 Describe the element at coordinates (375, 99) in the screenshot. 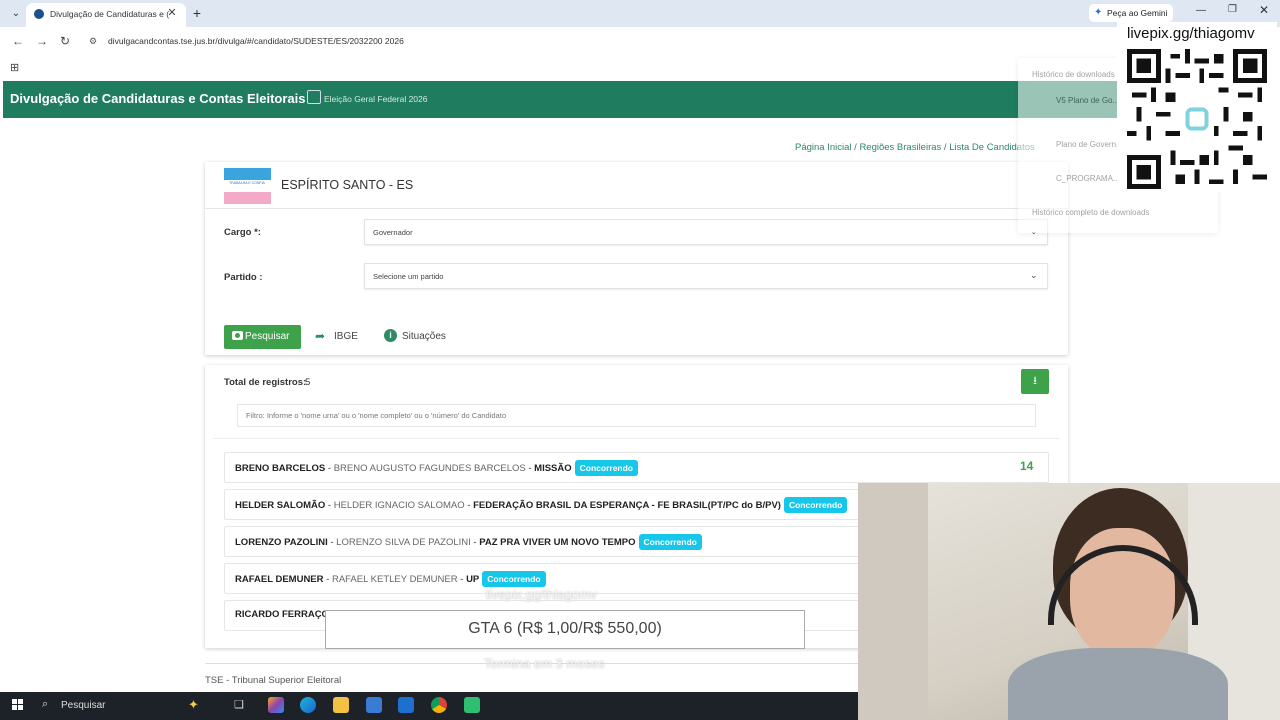

I see `election-name: Eleição Geral Federal 2026` at that location.